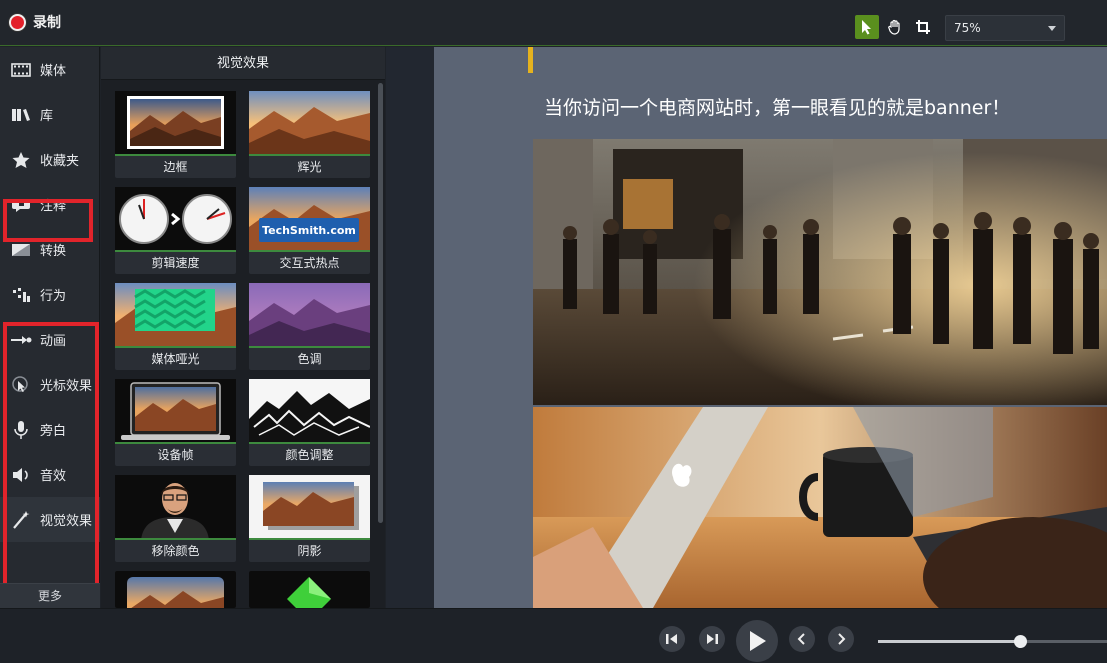  I want to click on next-button, so click(841, 639).